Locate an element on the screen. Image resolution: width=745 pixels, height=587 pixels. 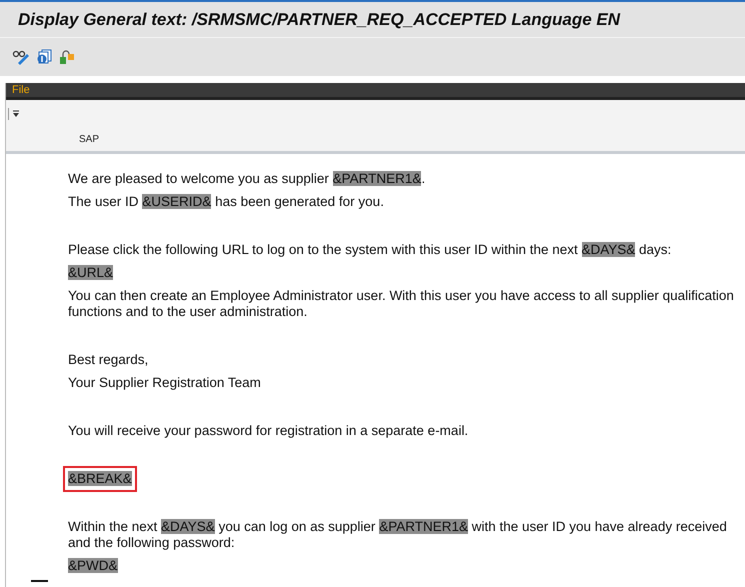
paragraph: Best regards, is located at coordinates (108, 360).